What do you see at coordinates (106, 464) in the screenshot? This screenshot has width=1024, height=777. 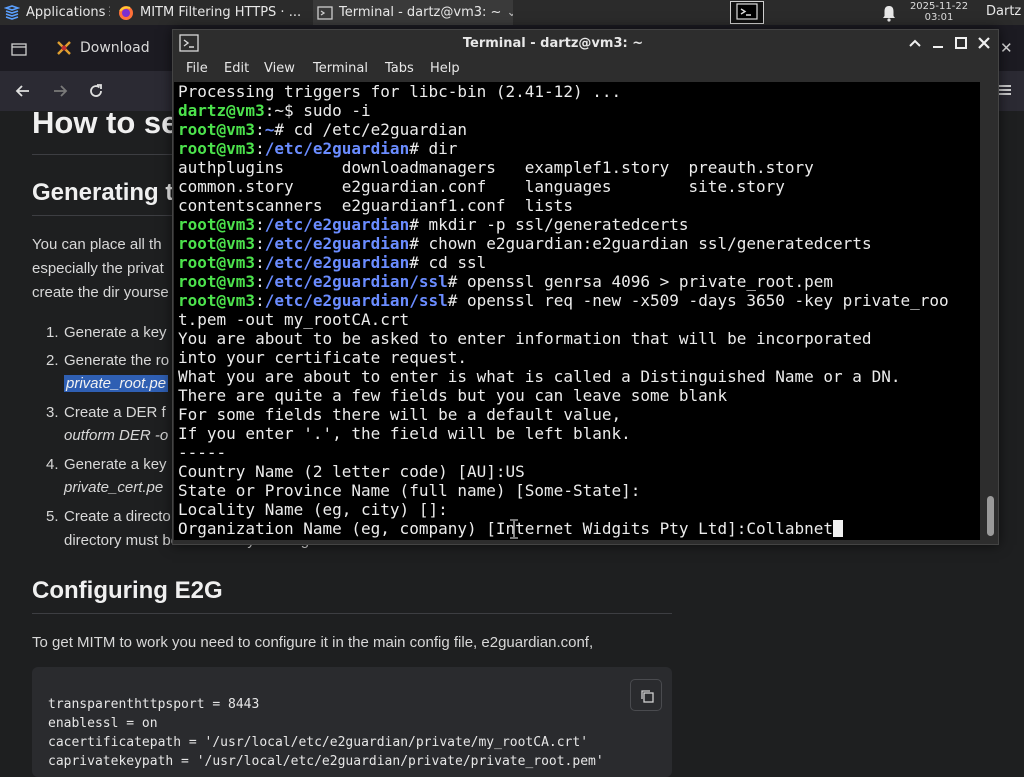 I see `list-item: 4. Generate a key` at bounding box center [106, 464].